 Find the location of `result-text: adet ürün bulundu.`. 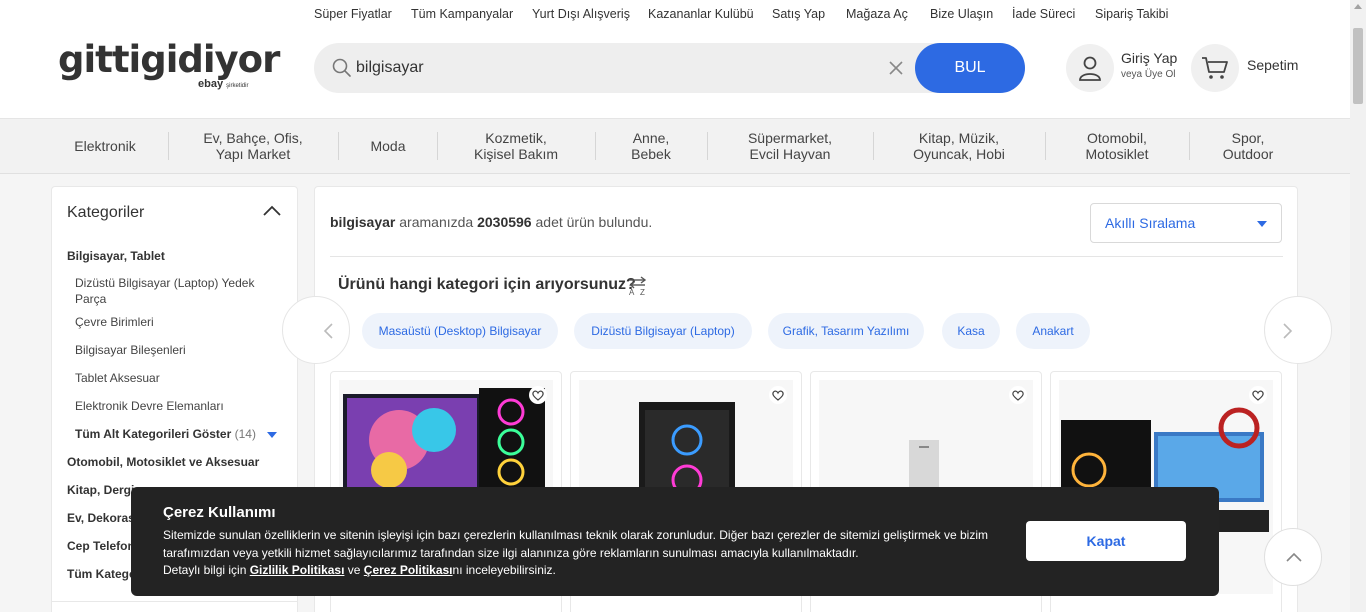

result-text: adet ürün bulundu. is located at coordinates (594, 222).